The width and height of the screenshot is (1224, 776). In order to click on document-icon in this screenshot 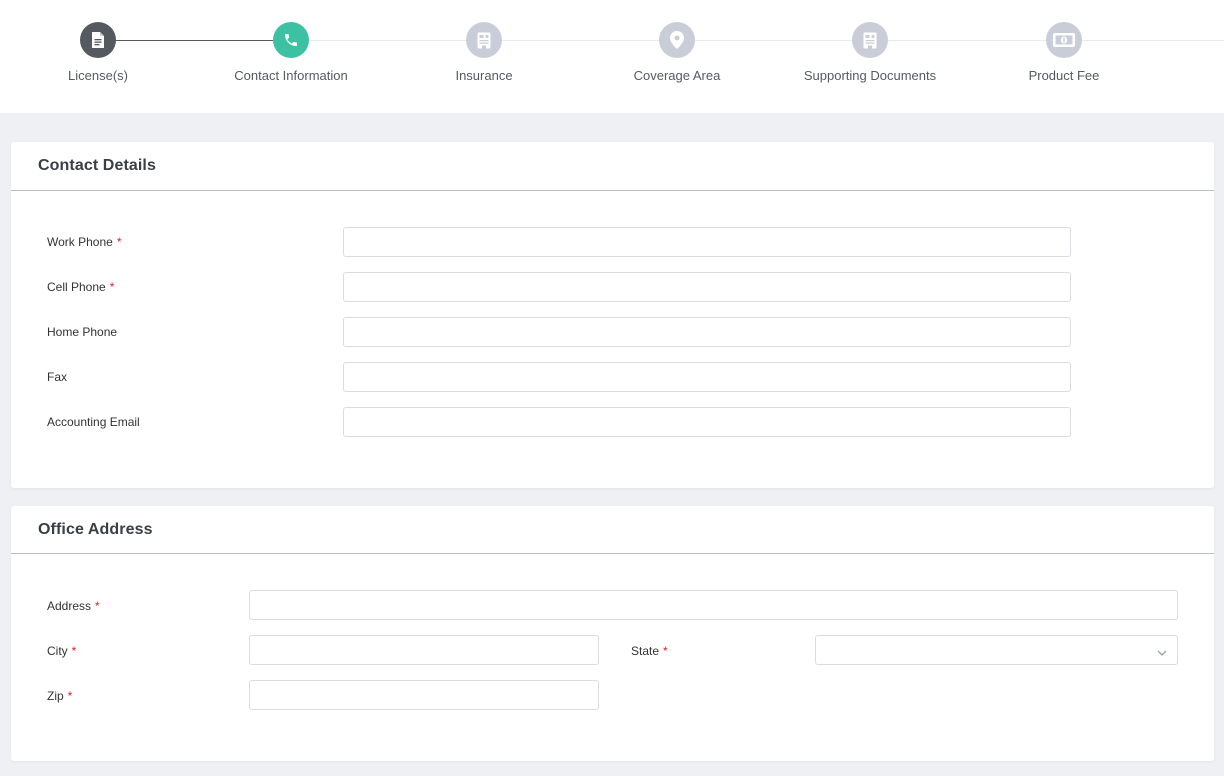, I will do `click(98, 40)`.